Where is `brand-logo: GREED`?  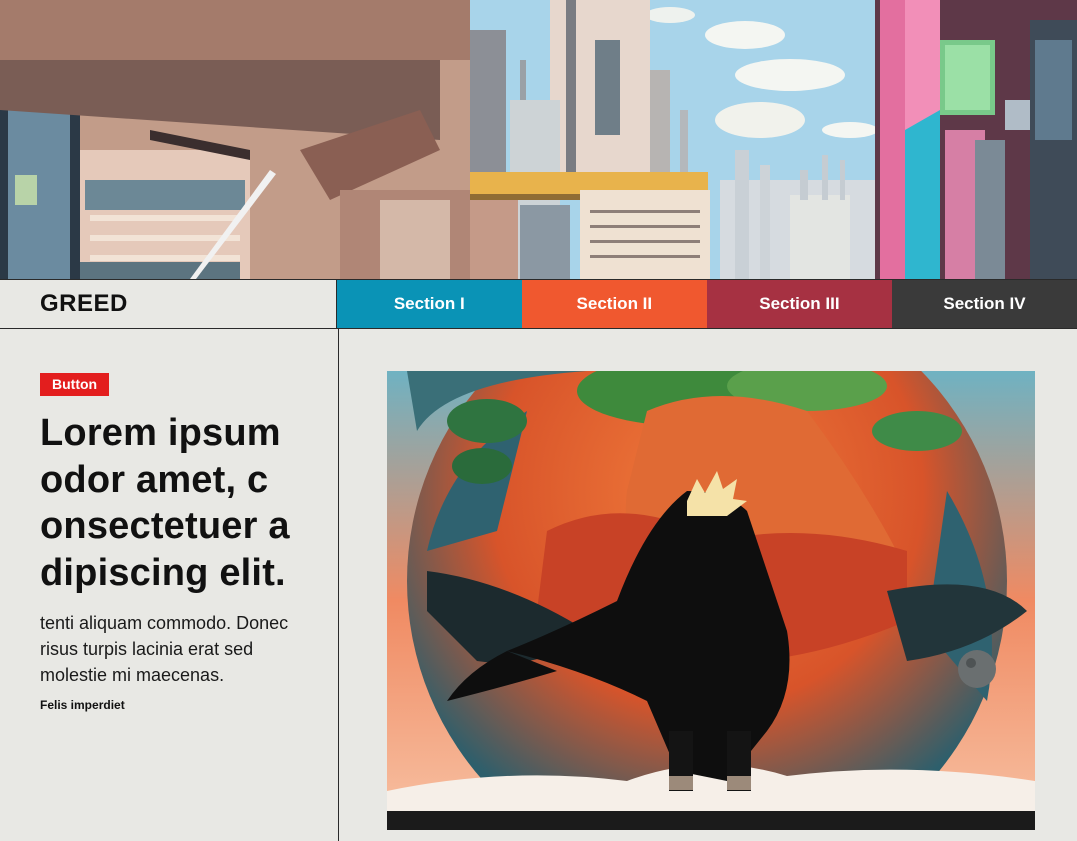
brand-logo: GREED is located at coordinates (168, 304).